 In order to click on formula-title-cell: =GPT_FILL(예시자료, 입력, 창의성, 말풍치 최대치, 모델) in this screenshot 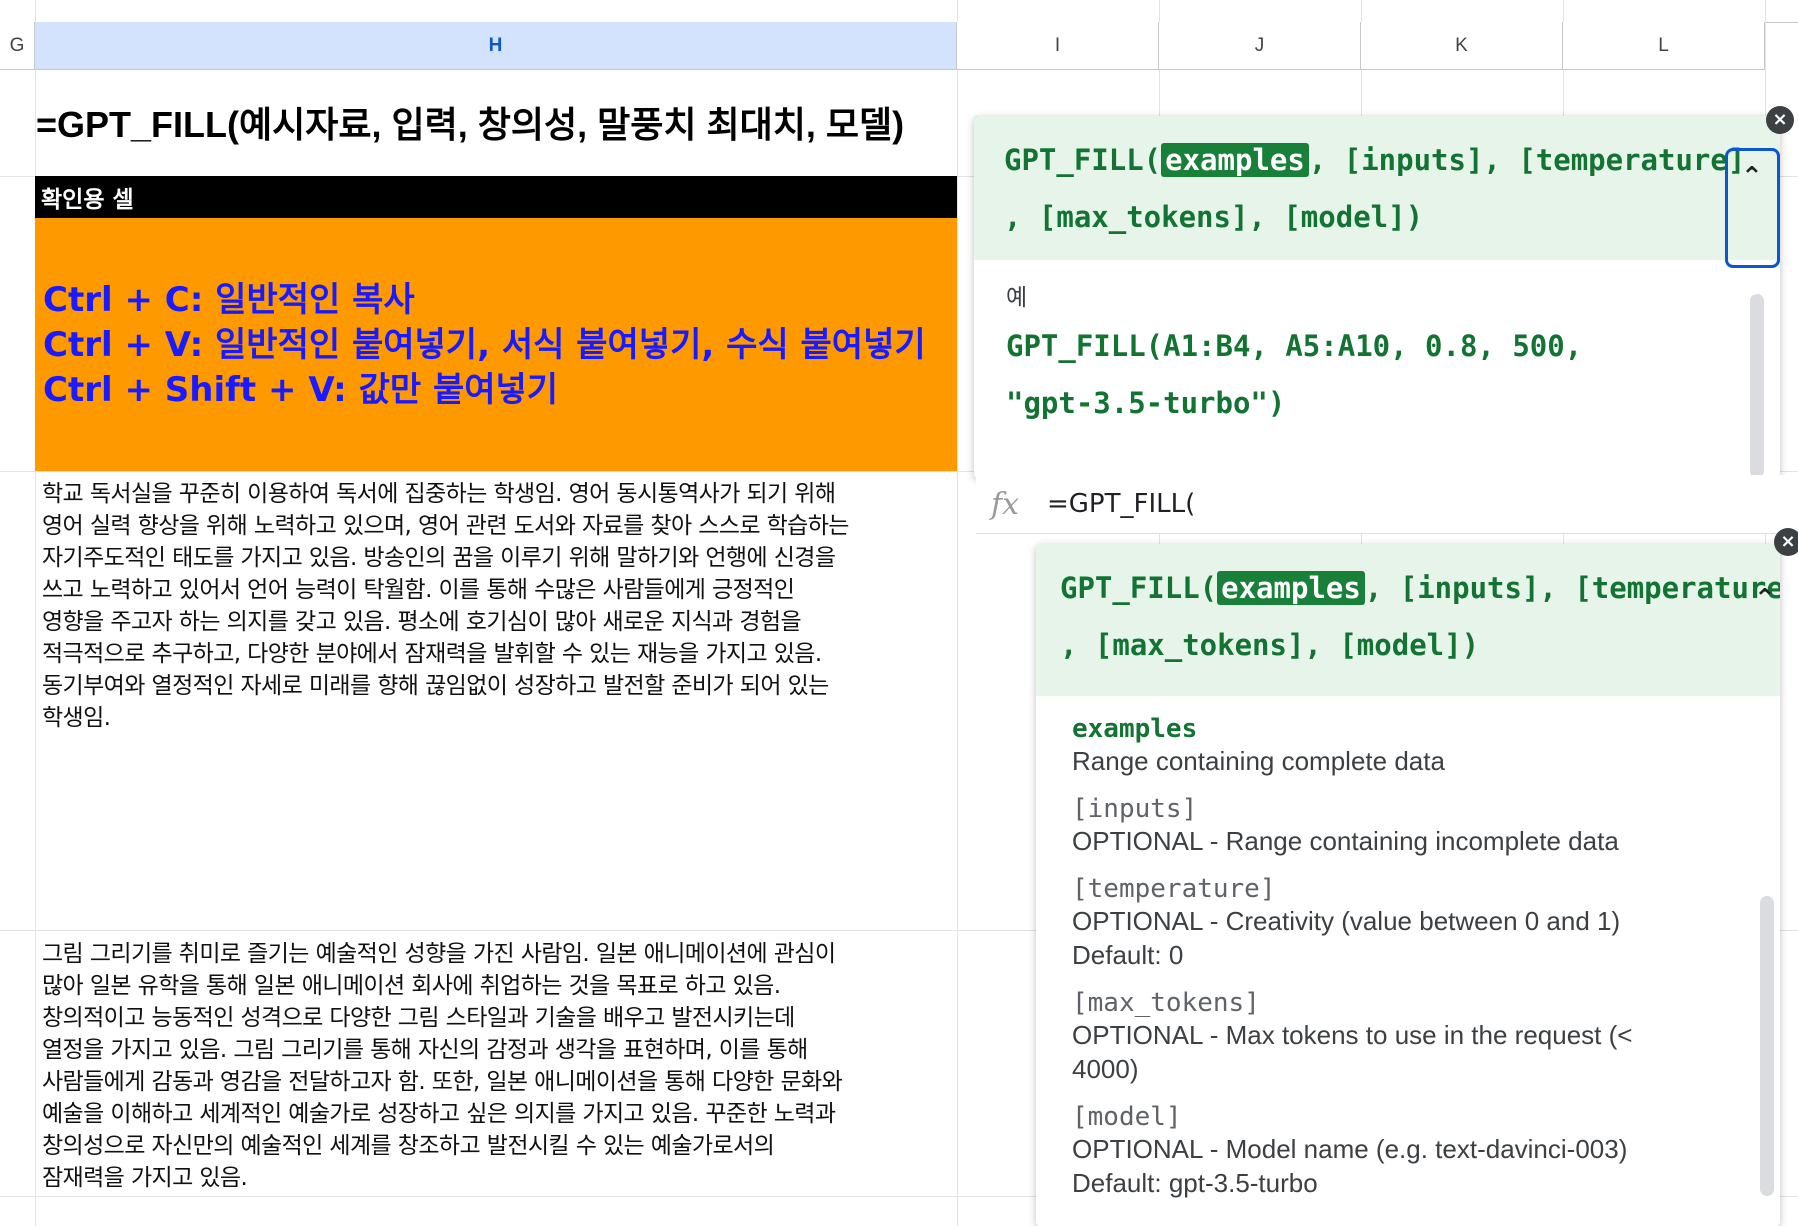, I will do `click(496, 126)`.